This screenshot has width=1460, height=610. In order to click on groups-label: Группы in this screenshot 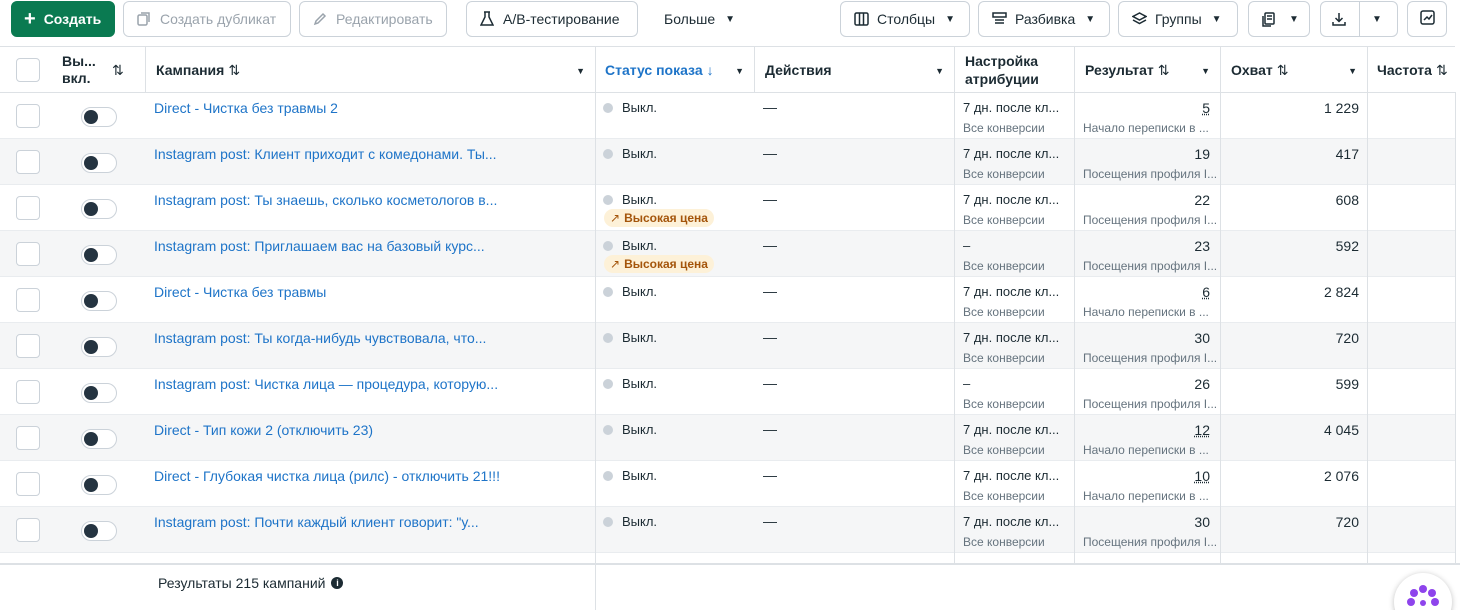, I will do `click(1178, 19)`.